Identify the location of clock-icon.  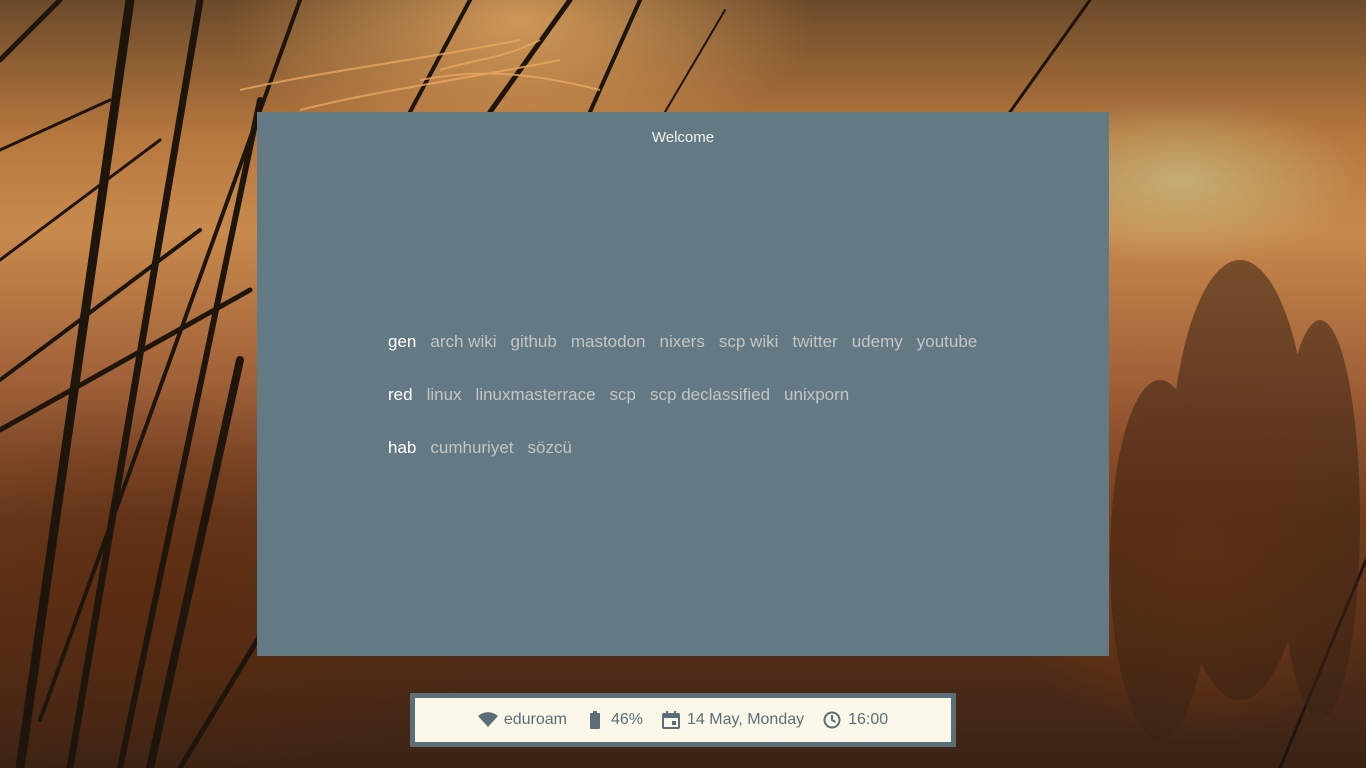
(832, 720).